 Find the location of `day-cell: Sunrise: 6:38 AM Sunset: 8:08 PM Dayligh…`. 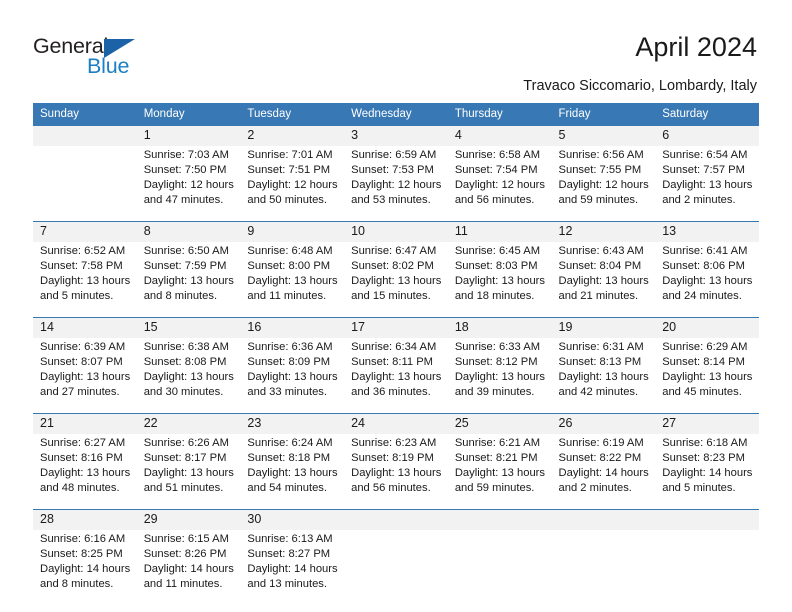

day-cell: Sunrise: 6:38 AM Sunset: 8:08 PM Dayligh… is located at coordinates (188, 375).